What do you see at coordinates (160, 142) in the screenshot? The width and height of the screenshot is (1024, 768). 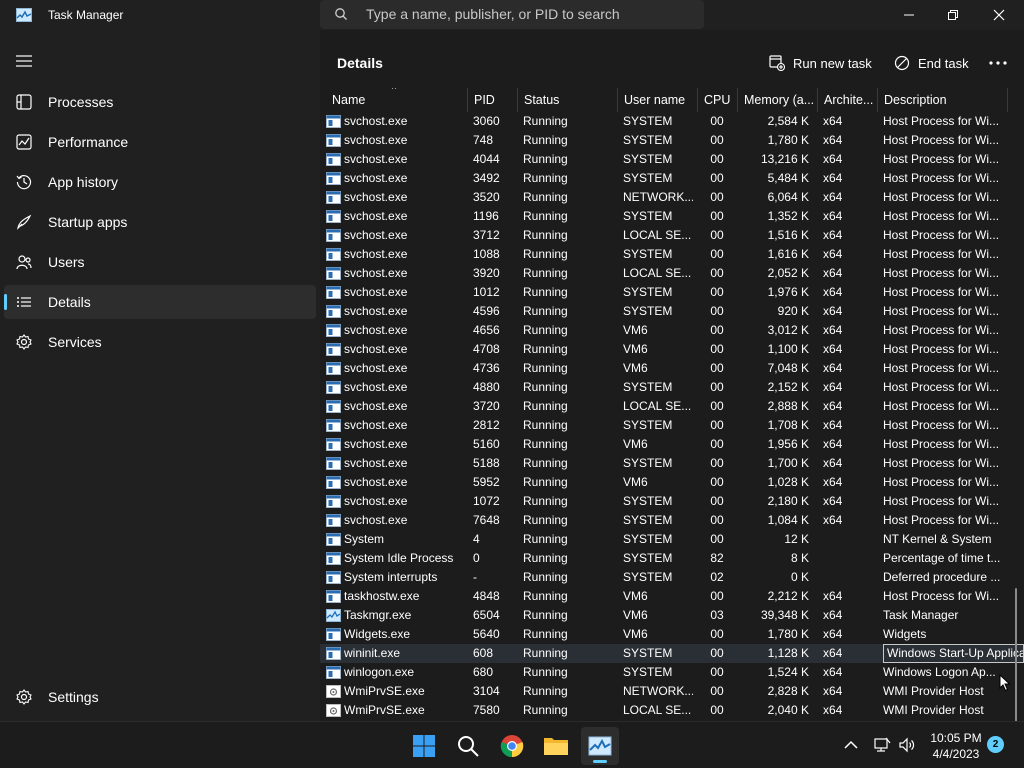 I see `sidebar-item-performance: Performance` at bounding box center [160, 142].